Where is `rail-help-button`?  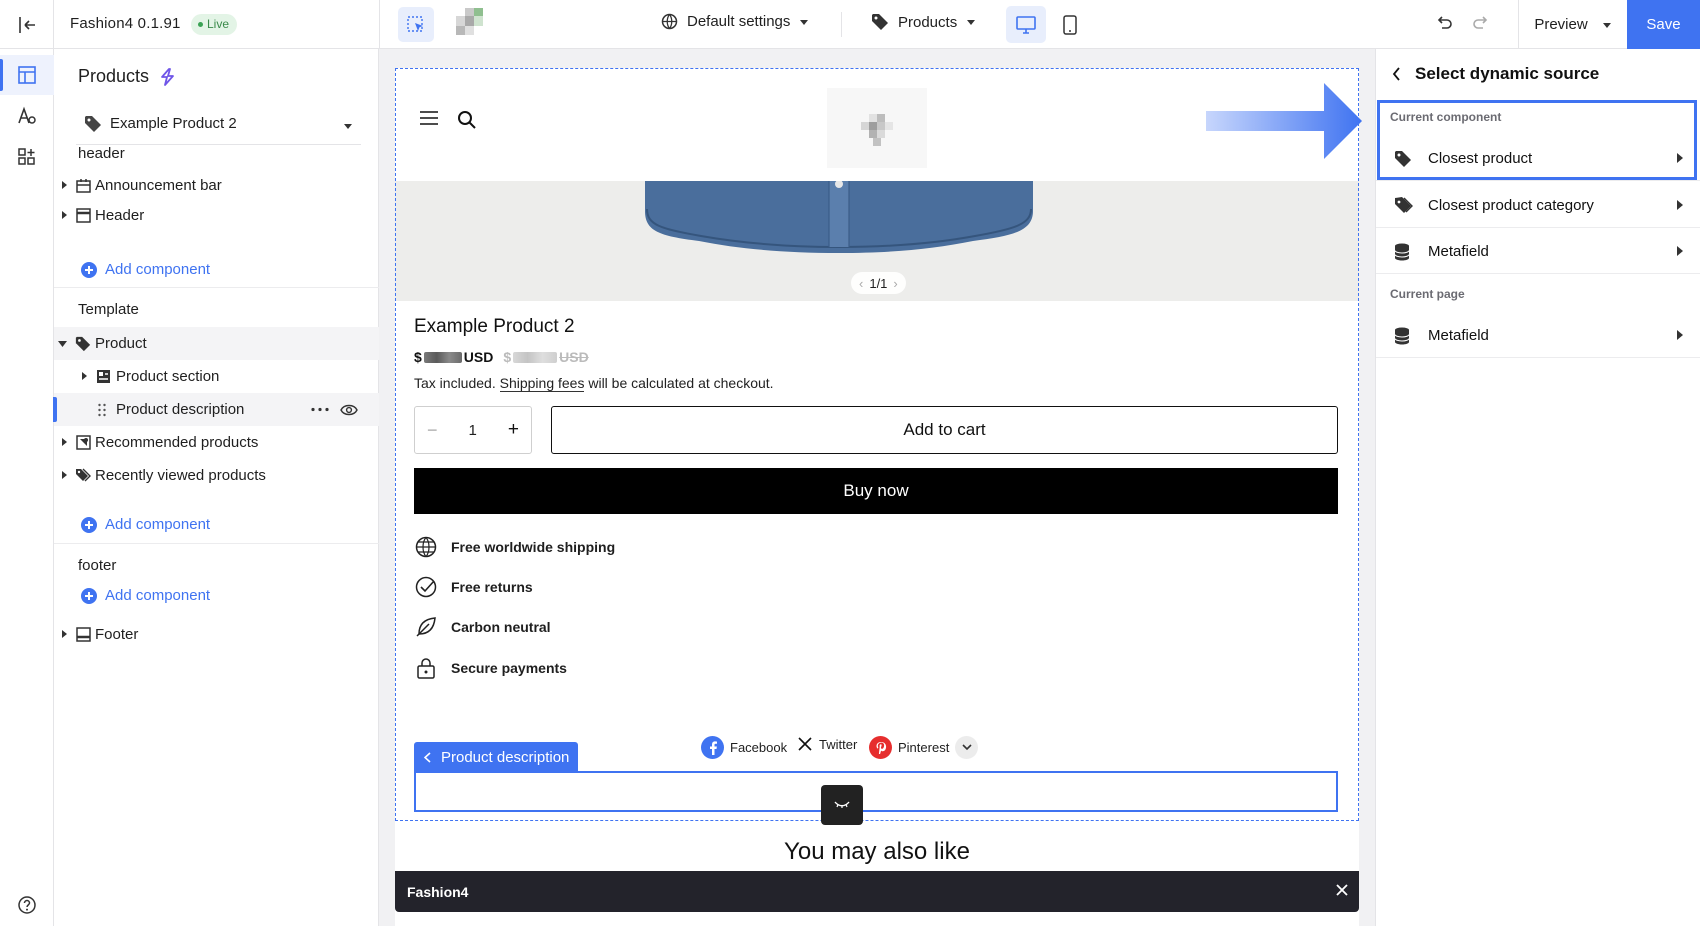 rail-help-button is located at coordinates (27, 905).